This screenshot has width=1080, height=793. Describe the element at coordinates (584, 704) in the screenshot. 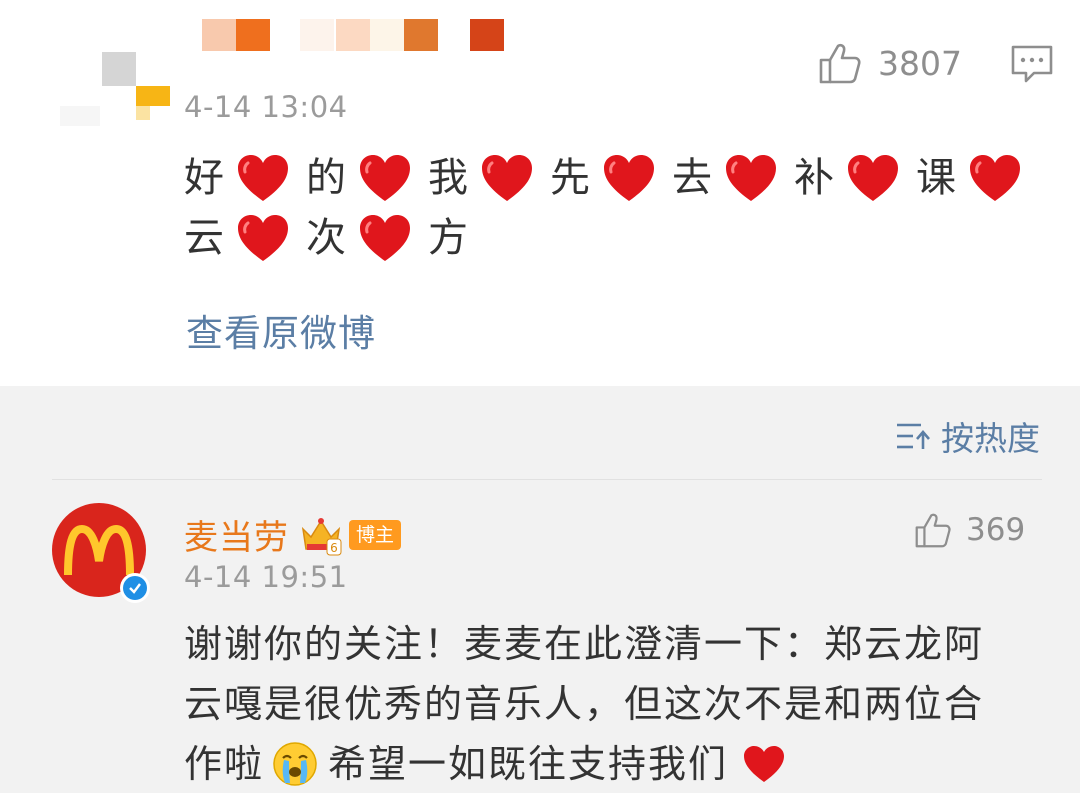

I see `comment-text-line: 云嘎是很优秀的音乐人，但这次不是和两位合` at that location.